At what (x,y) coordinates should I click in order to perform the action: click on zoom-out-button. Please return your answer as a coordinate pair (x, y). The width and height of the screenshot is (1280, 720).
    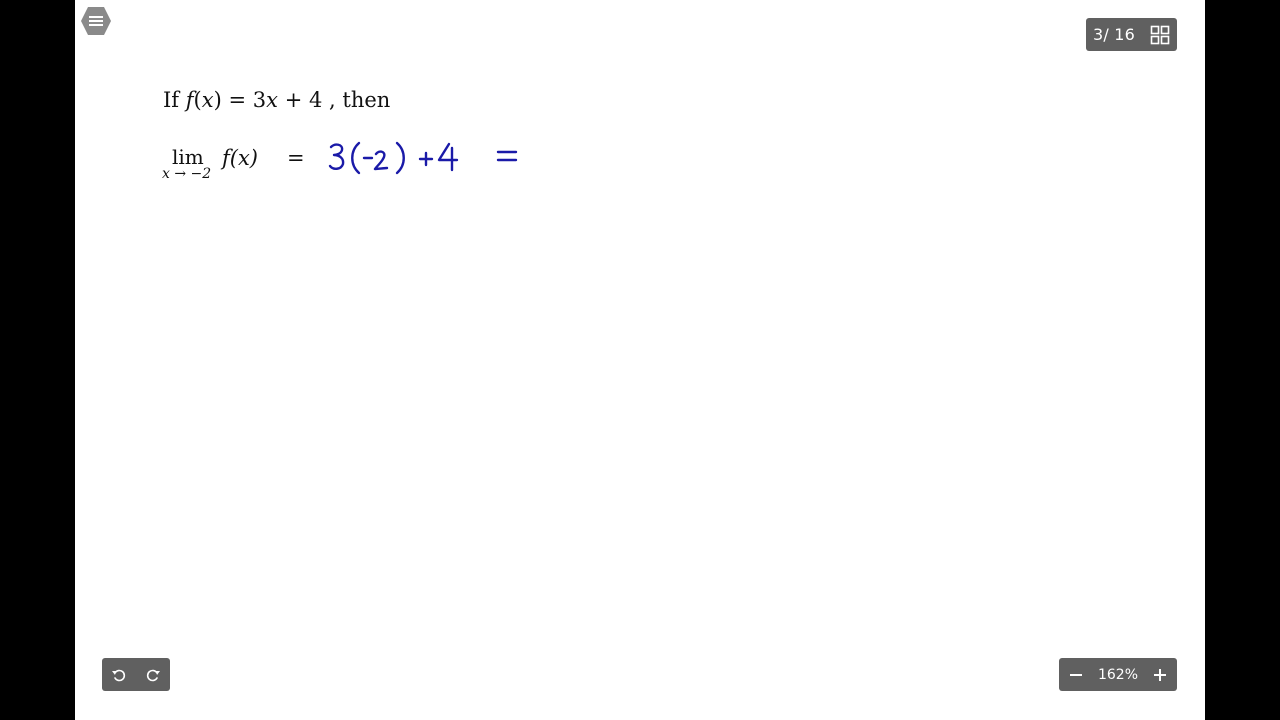
    Looking at the image, I should click on (1076, 674).